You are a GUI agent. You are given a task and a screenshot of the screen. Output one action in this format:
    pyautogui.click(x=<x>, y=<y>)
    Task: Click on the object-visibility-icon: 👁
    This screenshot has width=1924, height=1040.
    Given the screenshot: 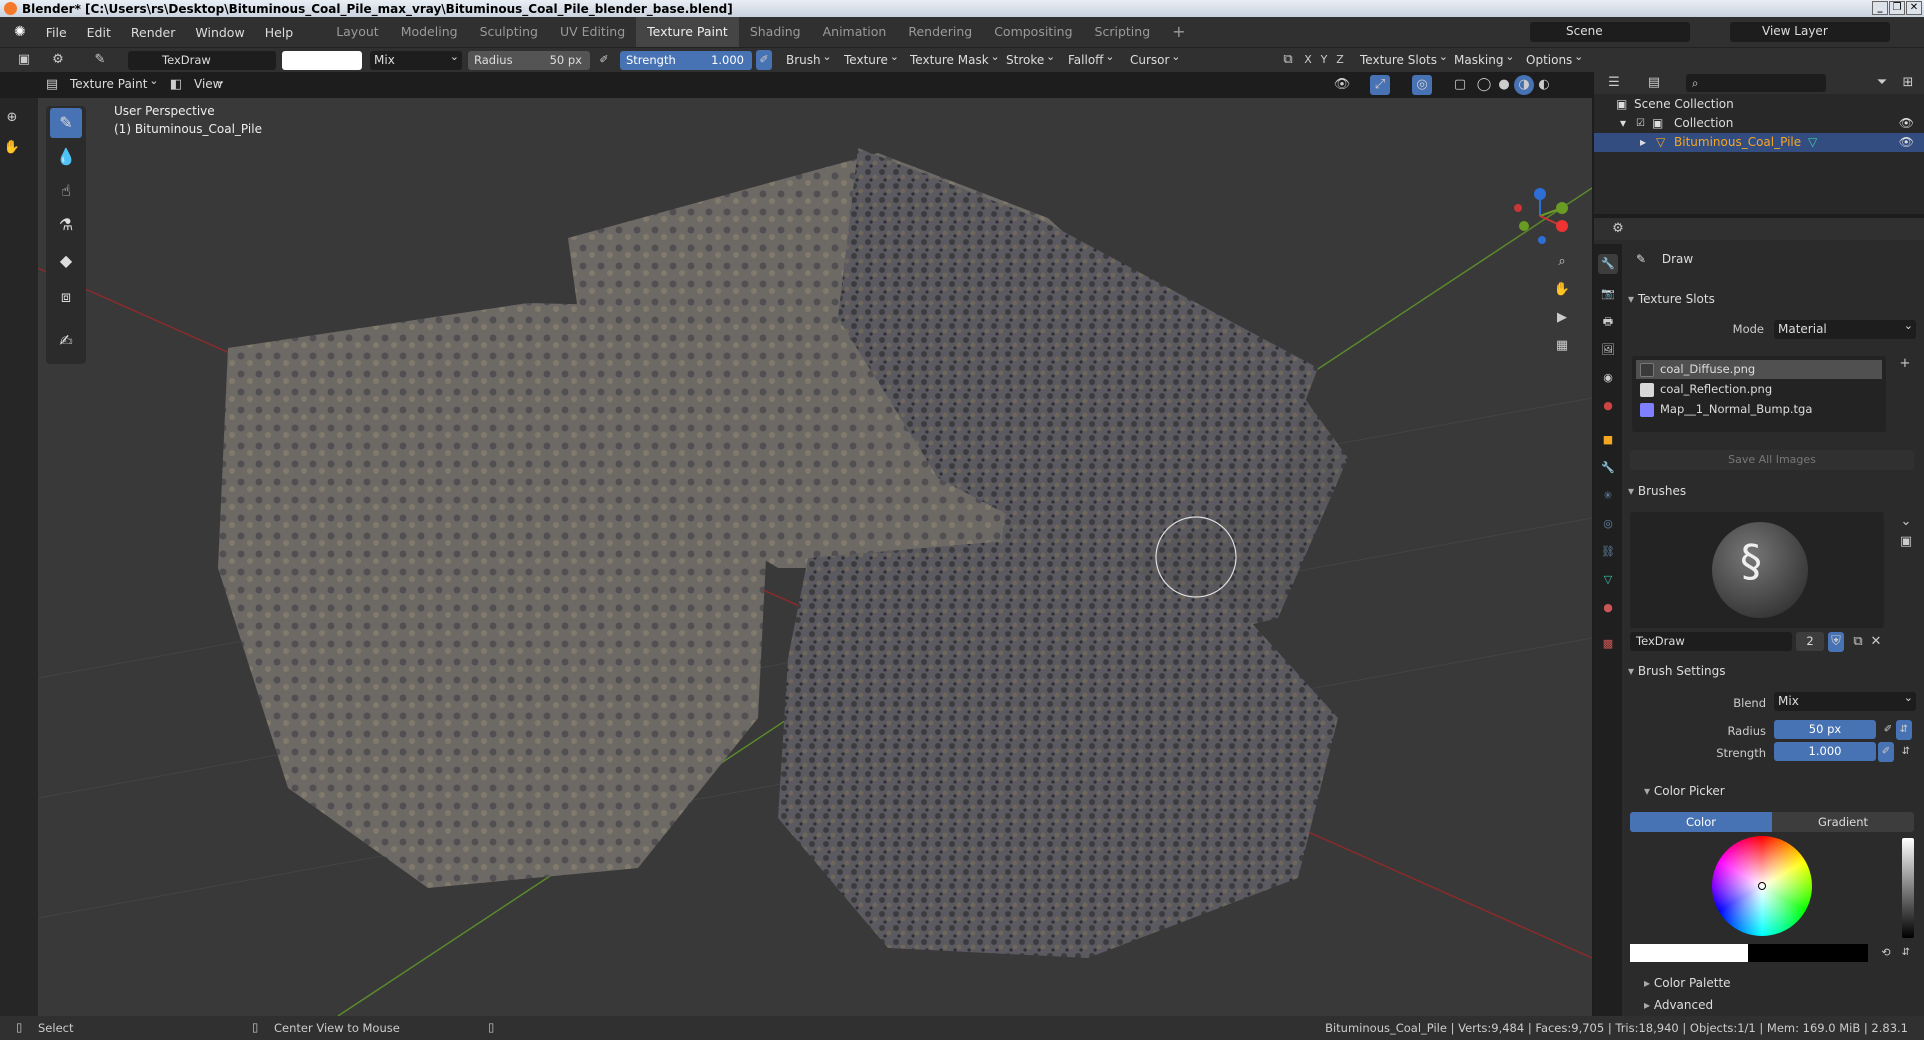 What is the action you would take?
    pyautogui.click(x=1906, y=142)
    